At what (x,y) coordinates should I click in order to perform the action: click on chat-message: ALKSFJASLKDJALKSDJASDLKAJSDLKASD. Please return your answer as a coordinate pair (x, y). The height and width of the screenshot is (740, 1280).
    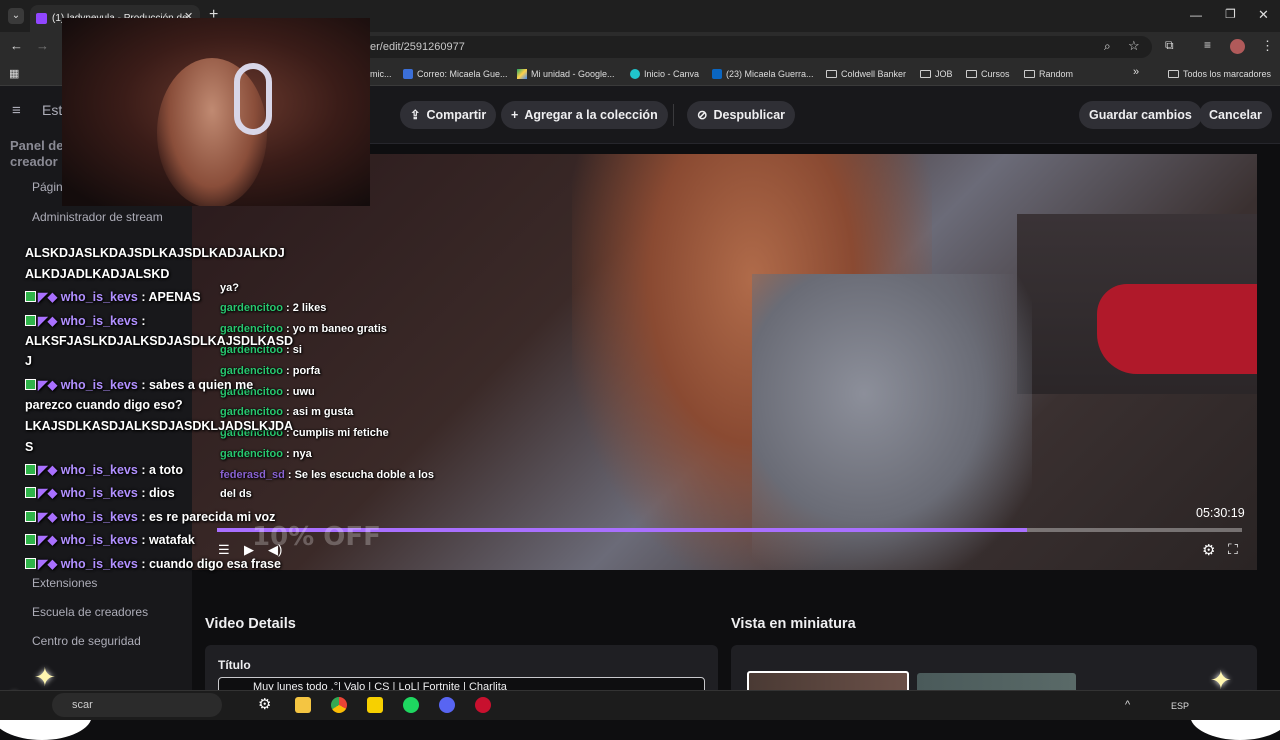
    Looking at the image, I should click on (159, 341).